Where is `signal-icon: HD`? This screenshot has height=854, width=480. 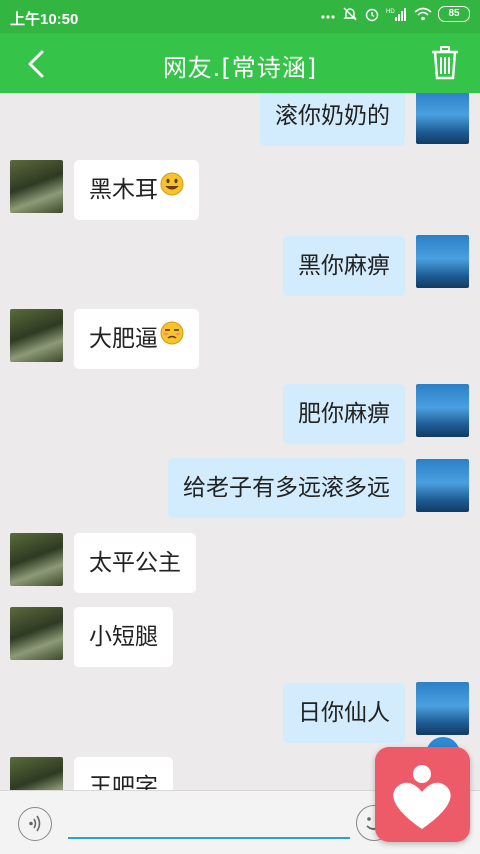 signal-icon: HD is located at coordinates (397, 14).